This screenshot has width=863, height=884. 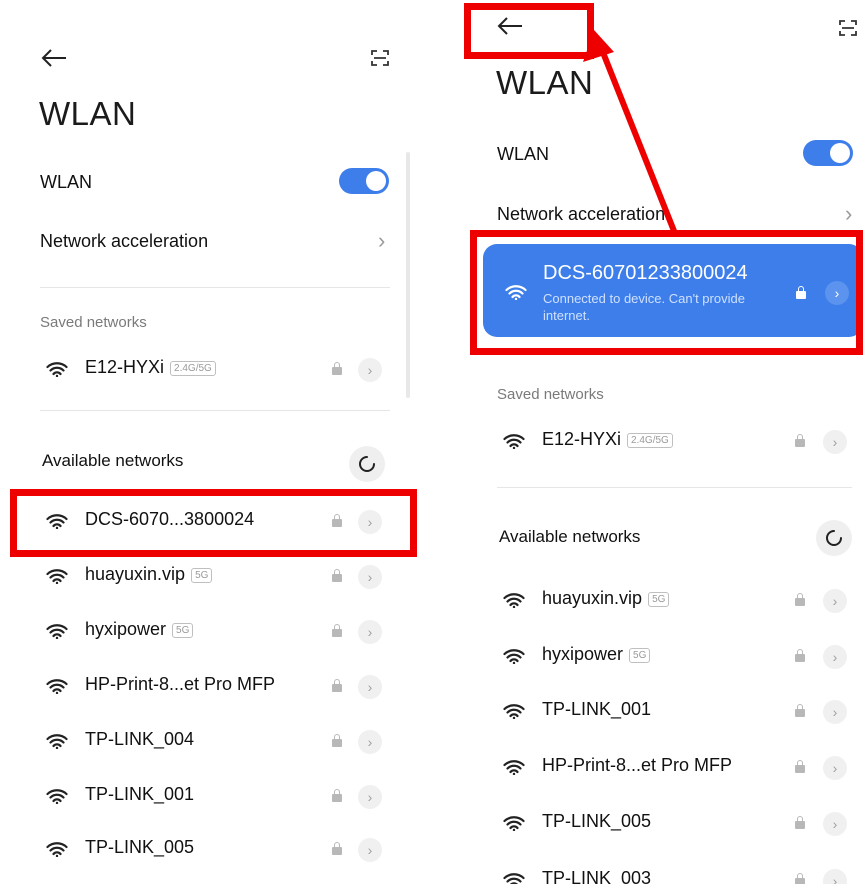 What do you see at coordinates (54, 58) in the screenshot?
I see `back-arrow-icon` at bounding box center [54, 58].